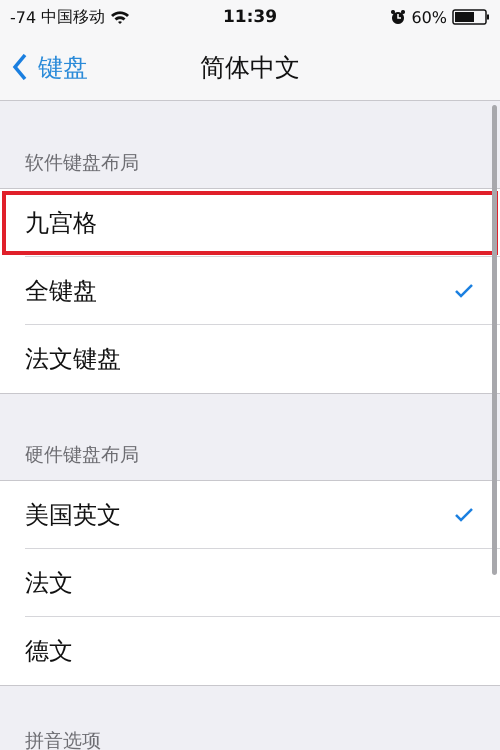 The height and width of the screenshot is (750, 500). I want to click on section-header: 软件键盘布局, so click(82, 163).